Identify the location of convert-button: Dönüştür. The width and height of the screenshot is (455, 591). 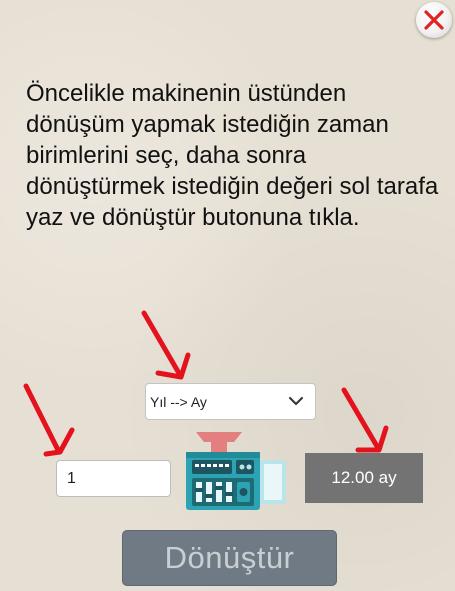
(229, 558).